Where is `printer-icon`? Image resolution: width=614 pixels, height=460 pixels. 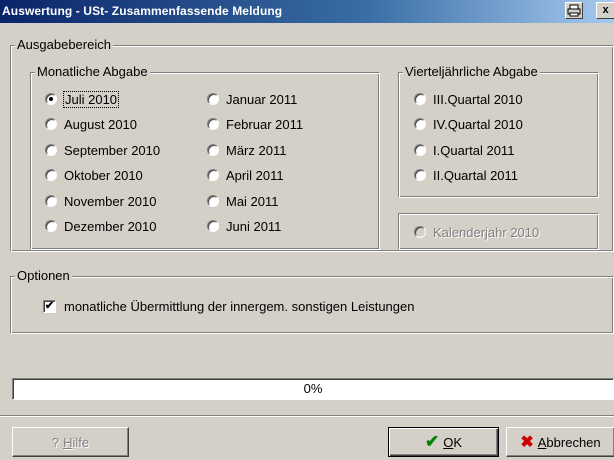 printer-icon is located at coordinates (574, 10).